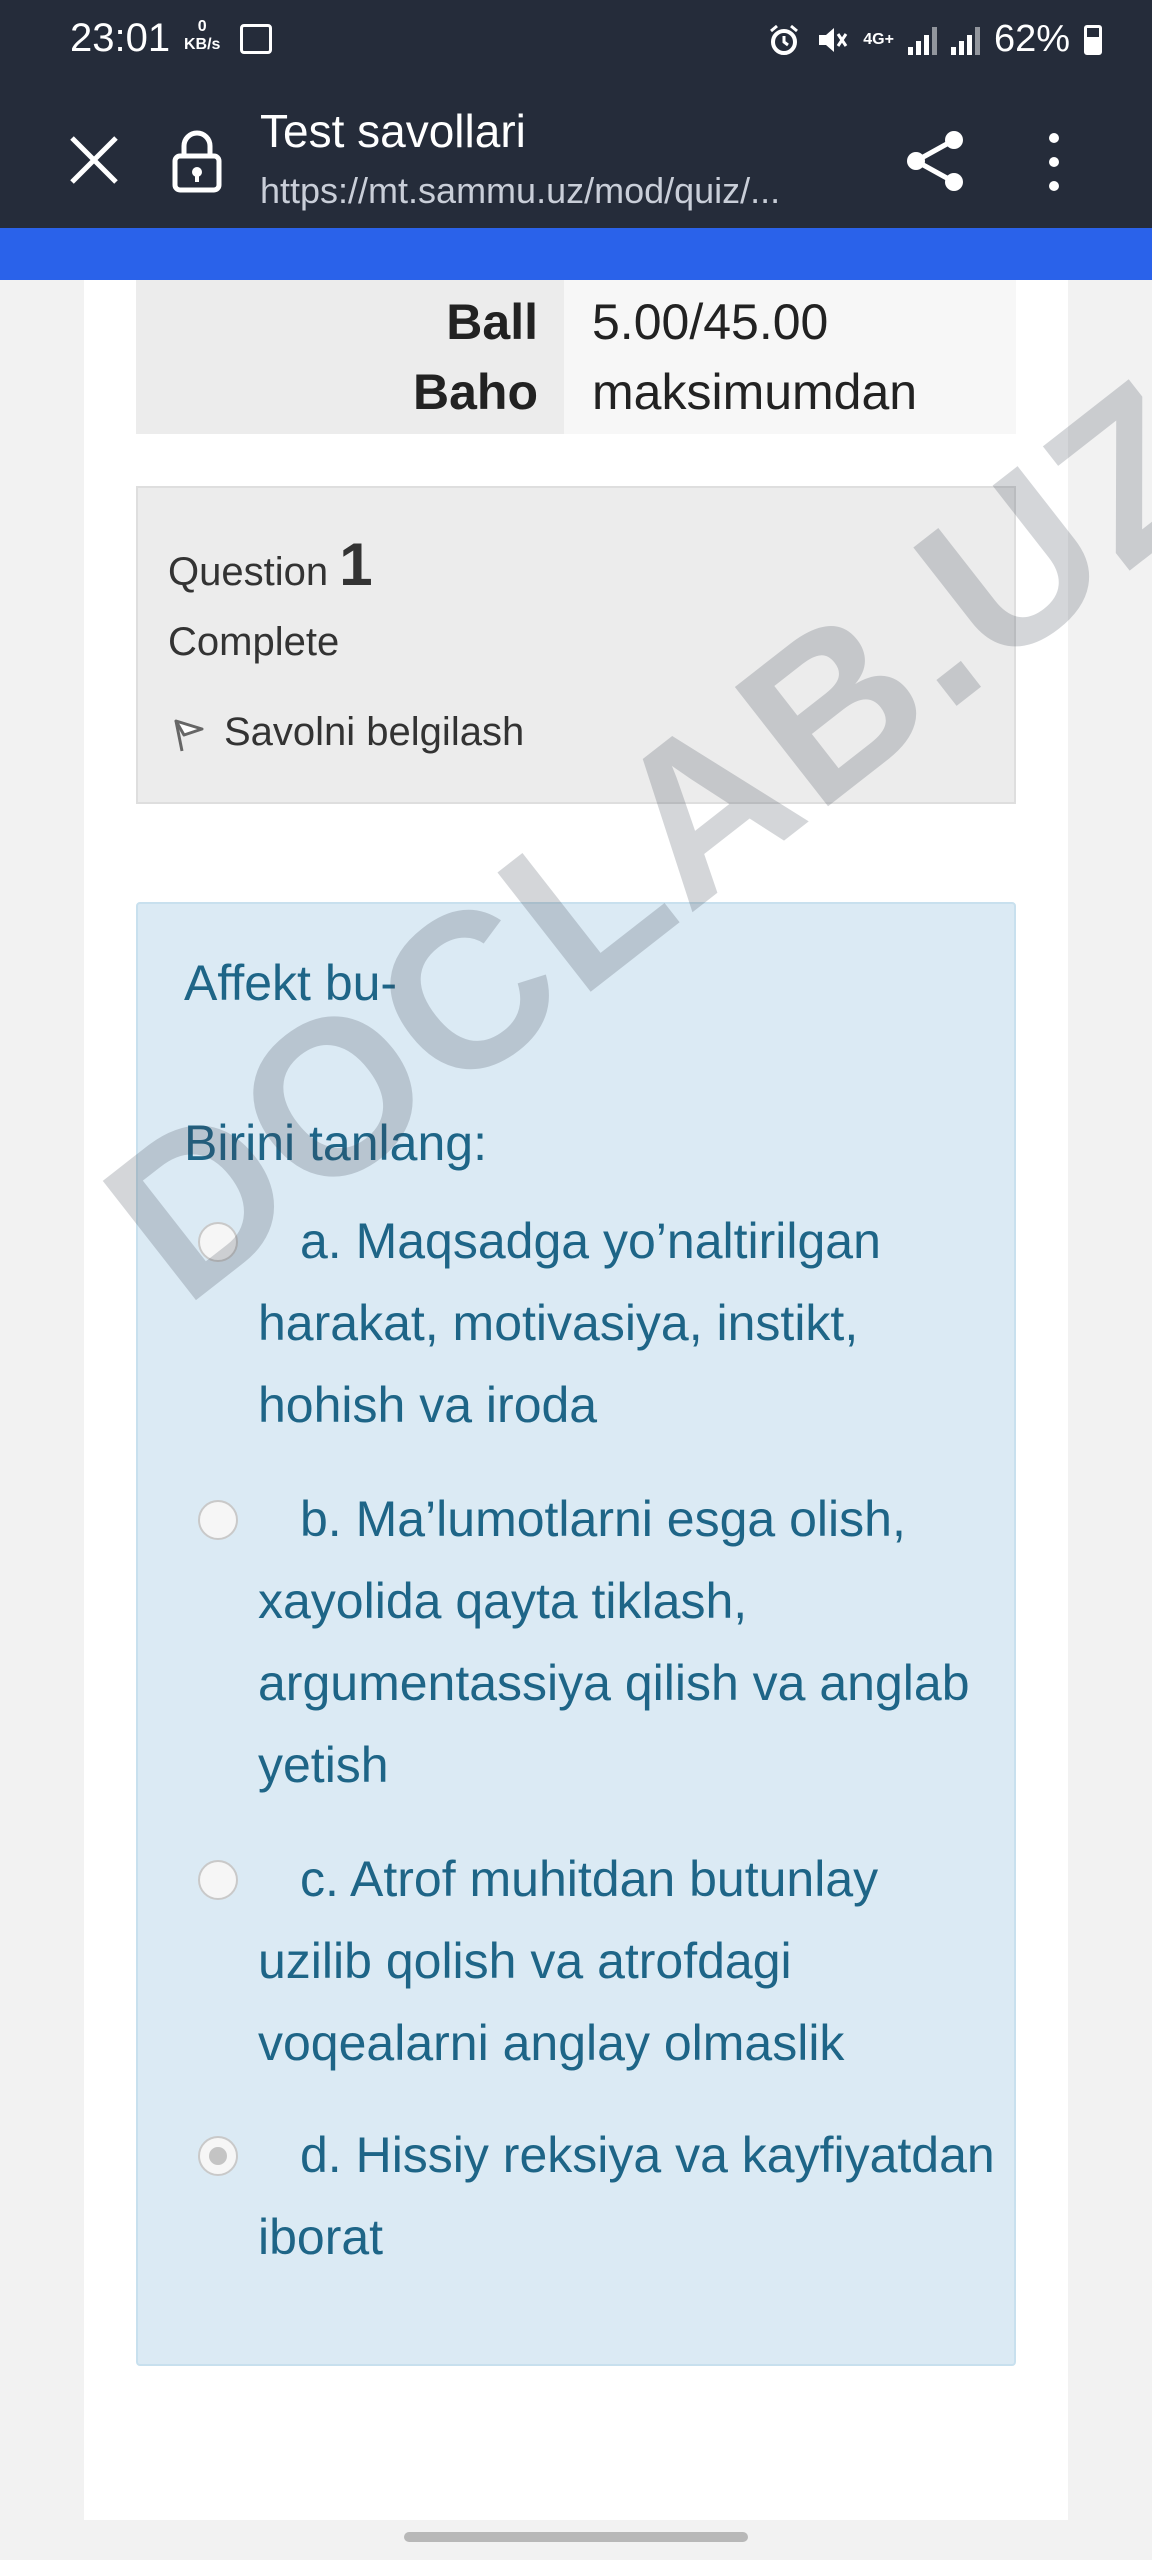 This screenshot has width=1152, height=2560. Describe the element at coordinates (628, 2196) in the screenshot. I see `answer-option-d: d. Hissiy reksiya va kayfiyatdan iborat` at that location.